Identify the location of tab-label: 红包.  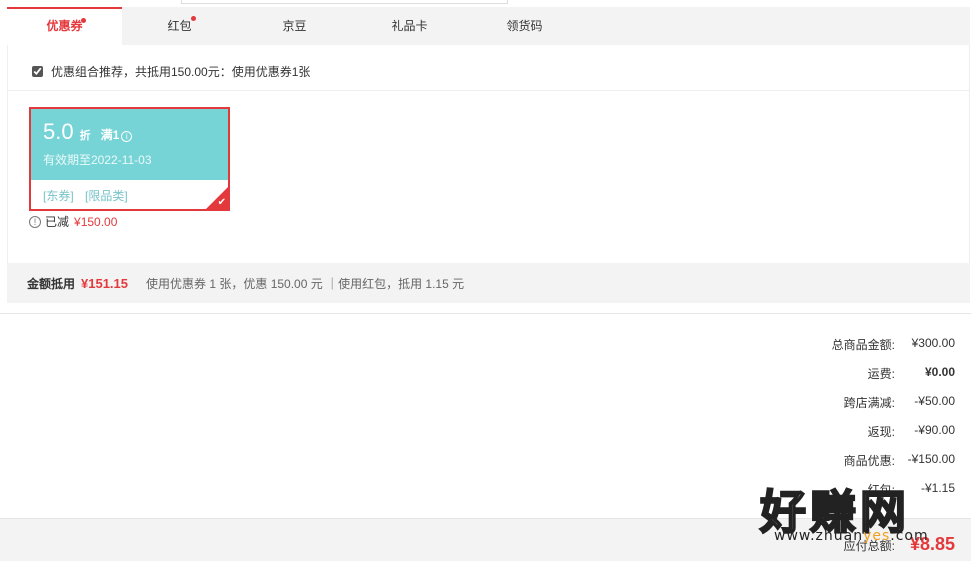
(179, 26).